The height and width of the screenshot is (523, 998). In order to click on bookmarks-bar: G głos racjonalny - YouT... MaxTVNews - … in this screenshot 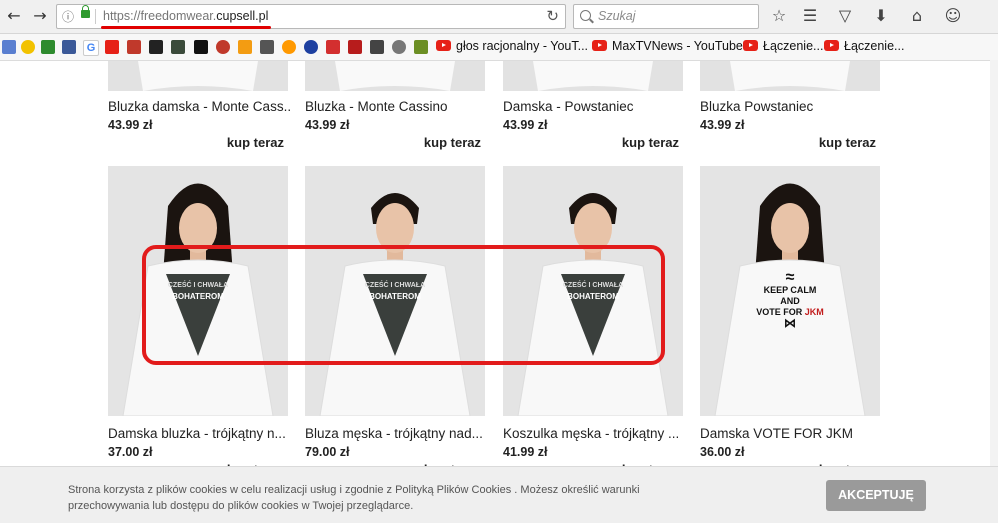, I will do `click(499, 47)`.